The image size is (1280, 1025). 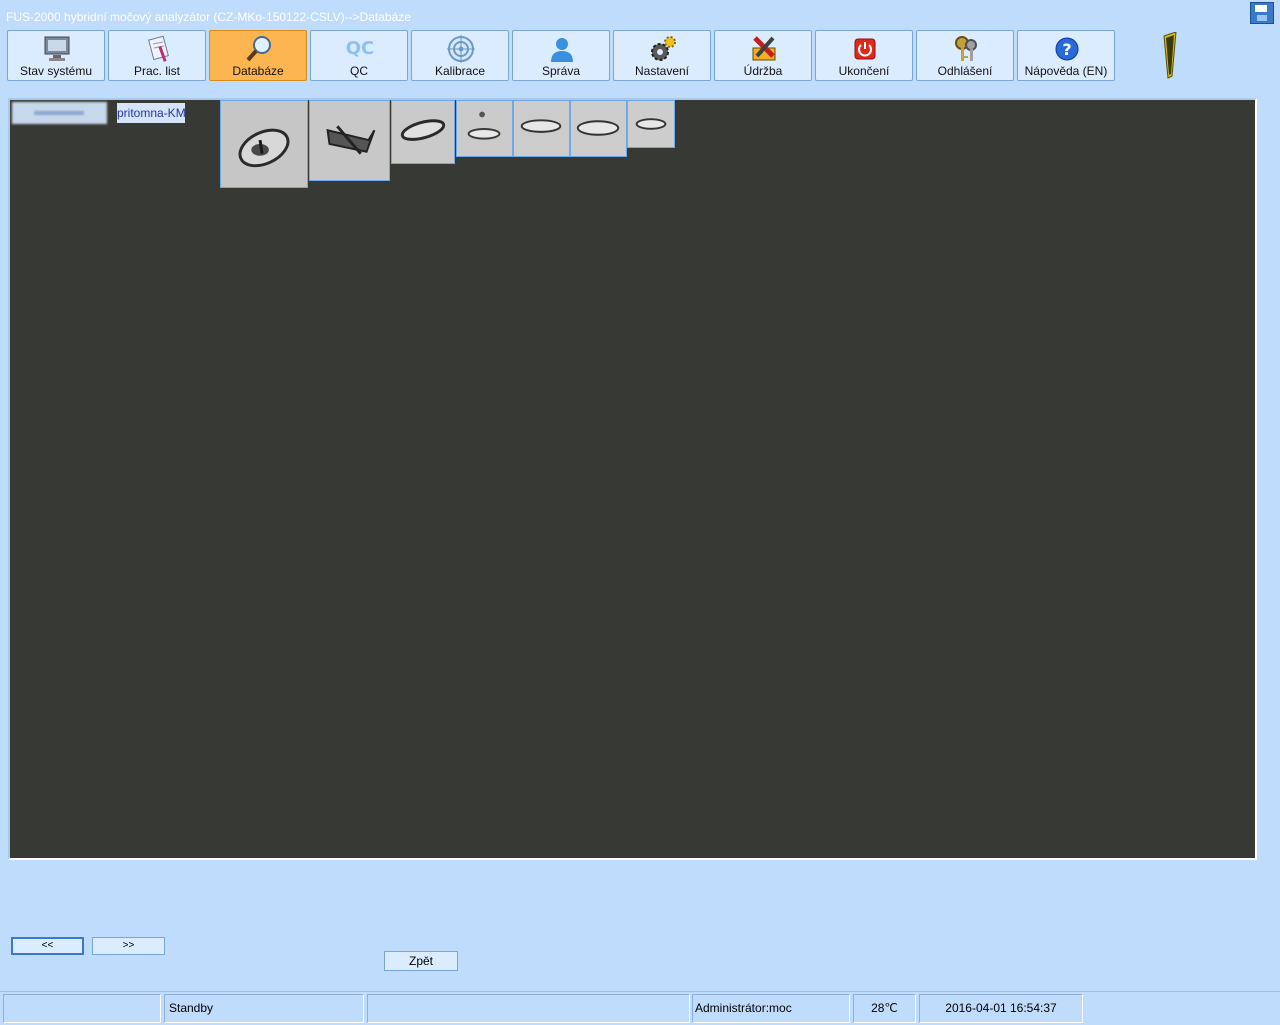 What do you see at coordinates (460, 71) in the screenshot?
I see `kalibrace-label: Kalibrace` at bounding box center [460, 71].